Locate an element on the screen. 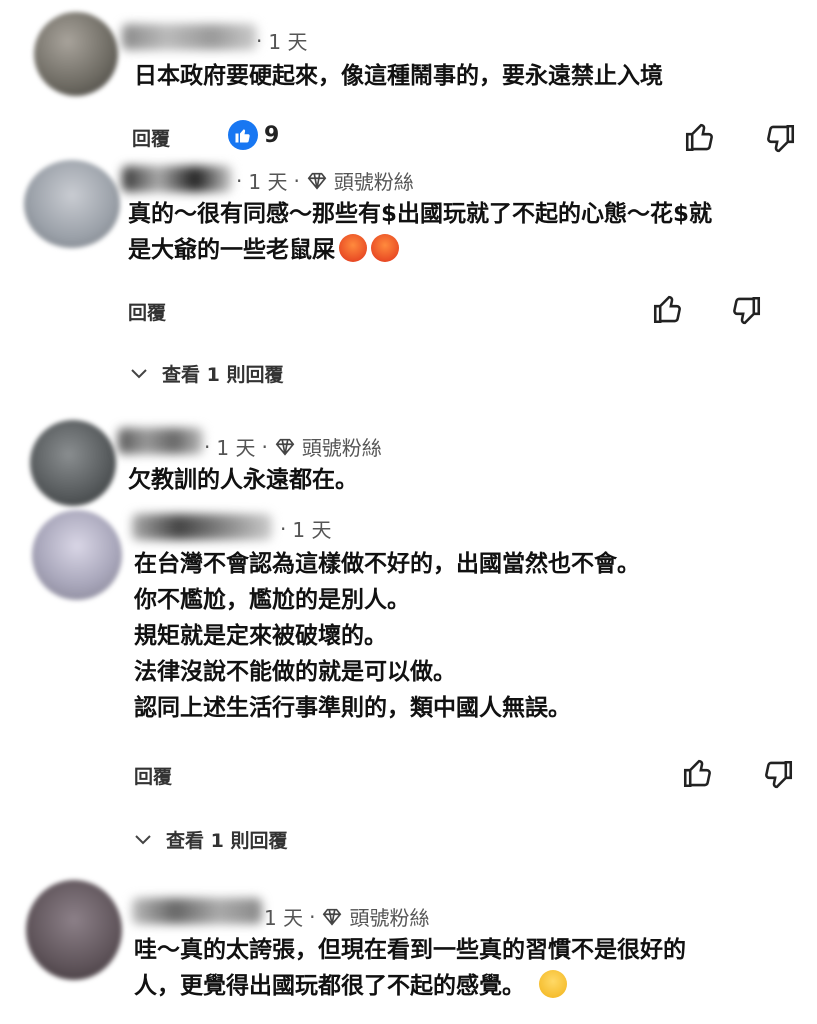 The width and height of the screenshot is (817, 1024). comment-line: 真的～很有同感～那些有$出國玩就了不起的心態～花$就 is located at coordinates (420, 214).